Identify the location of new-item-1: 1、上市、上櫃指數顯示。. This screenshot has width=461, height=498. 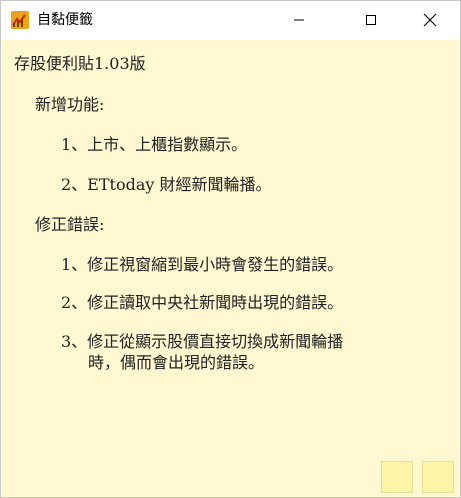
(154, 144).